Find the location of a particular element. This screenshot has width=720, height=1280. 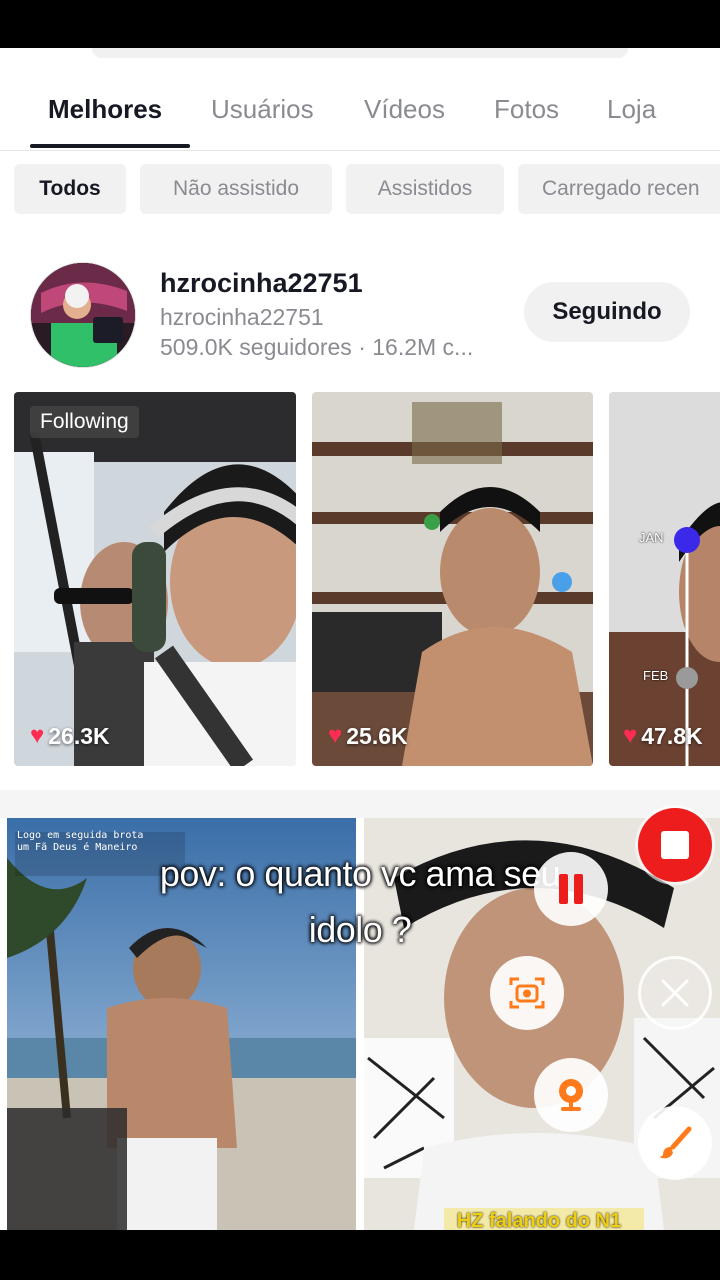

tab-fotos: Fotos is located at coordinates (526, 109).